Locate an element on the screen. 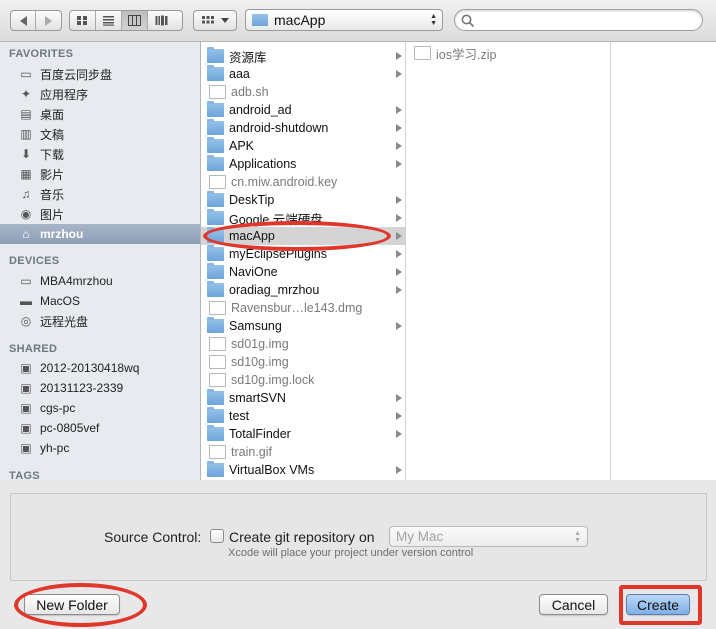  list-view-button is located at coordinates (109, 20).